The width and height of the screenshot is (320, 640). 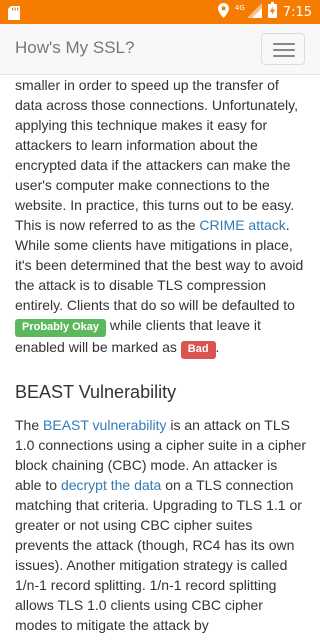 What do you see at coordinates (272, 12) in the screenshot?
I see `battery-charging-icon` at bounding box center [272, 12].